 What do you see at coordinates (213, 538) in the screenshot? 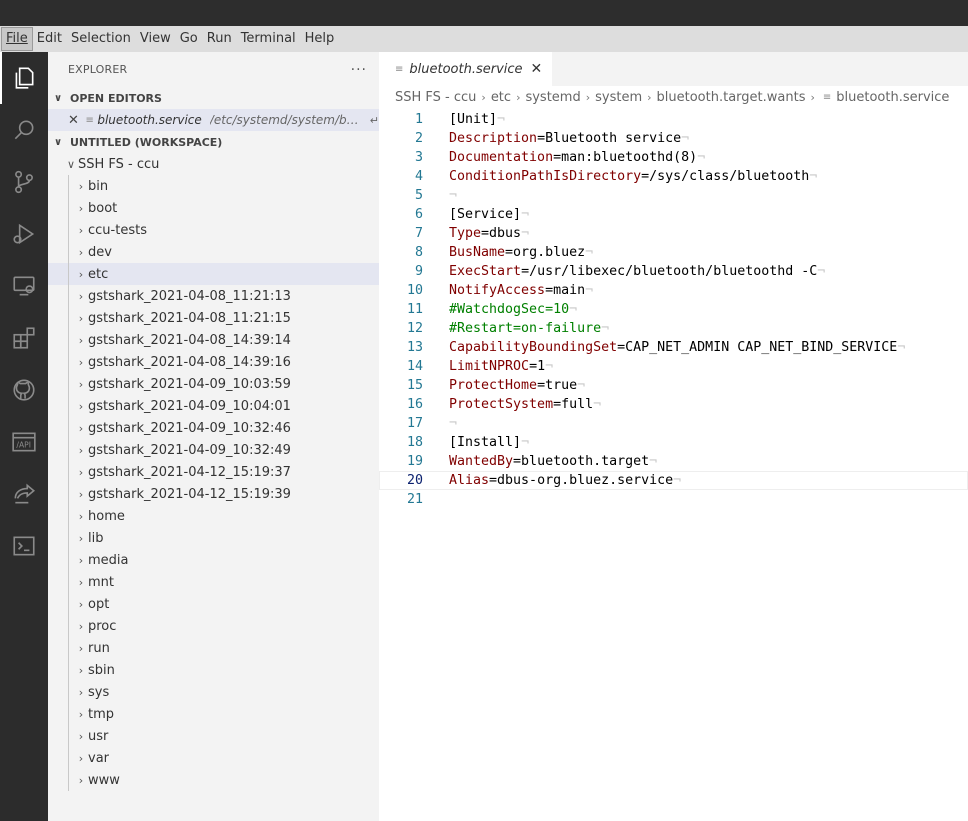
I see `folder-item: › lib` at bounding box center [213, 538].